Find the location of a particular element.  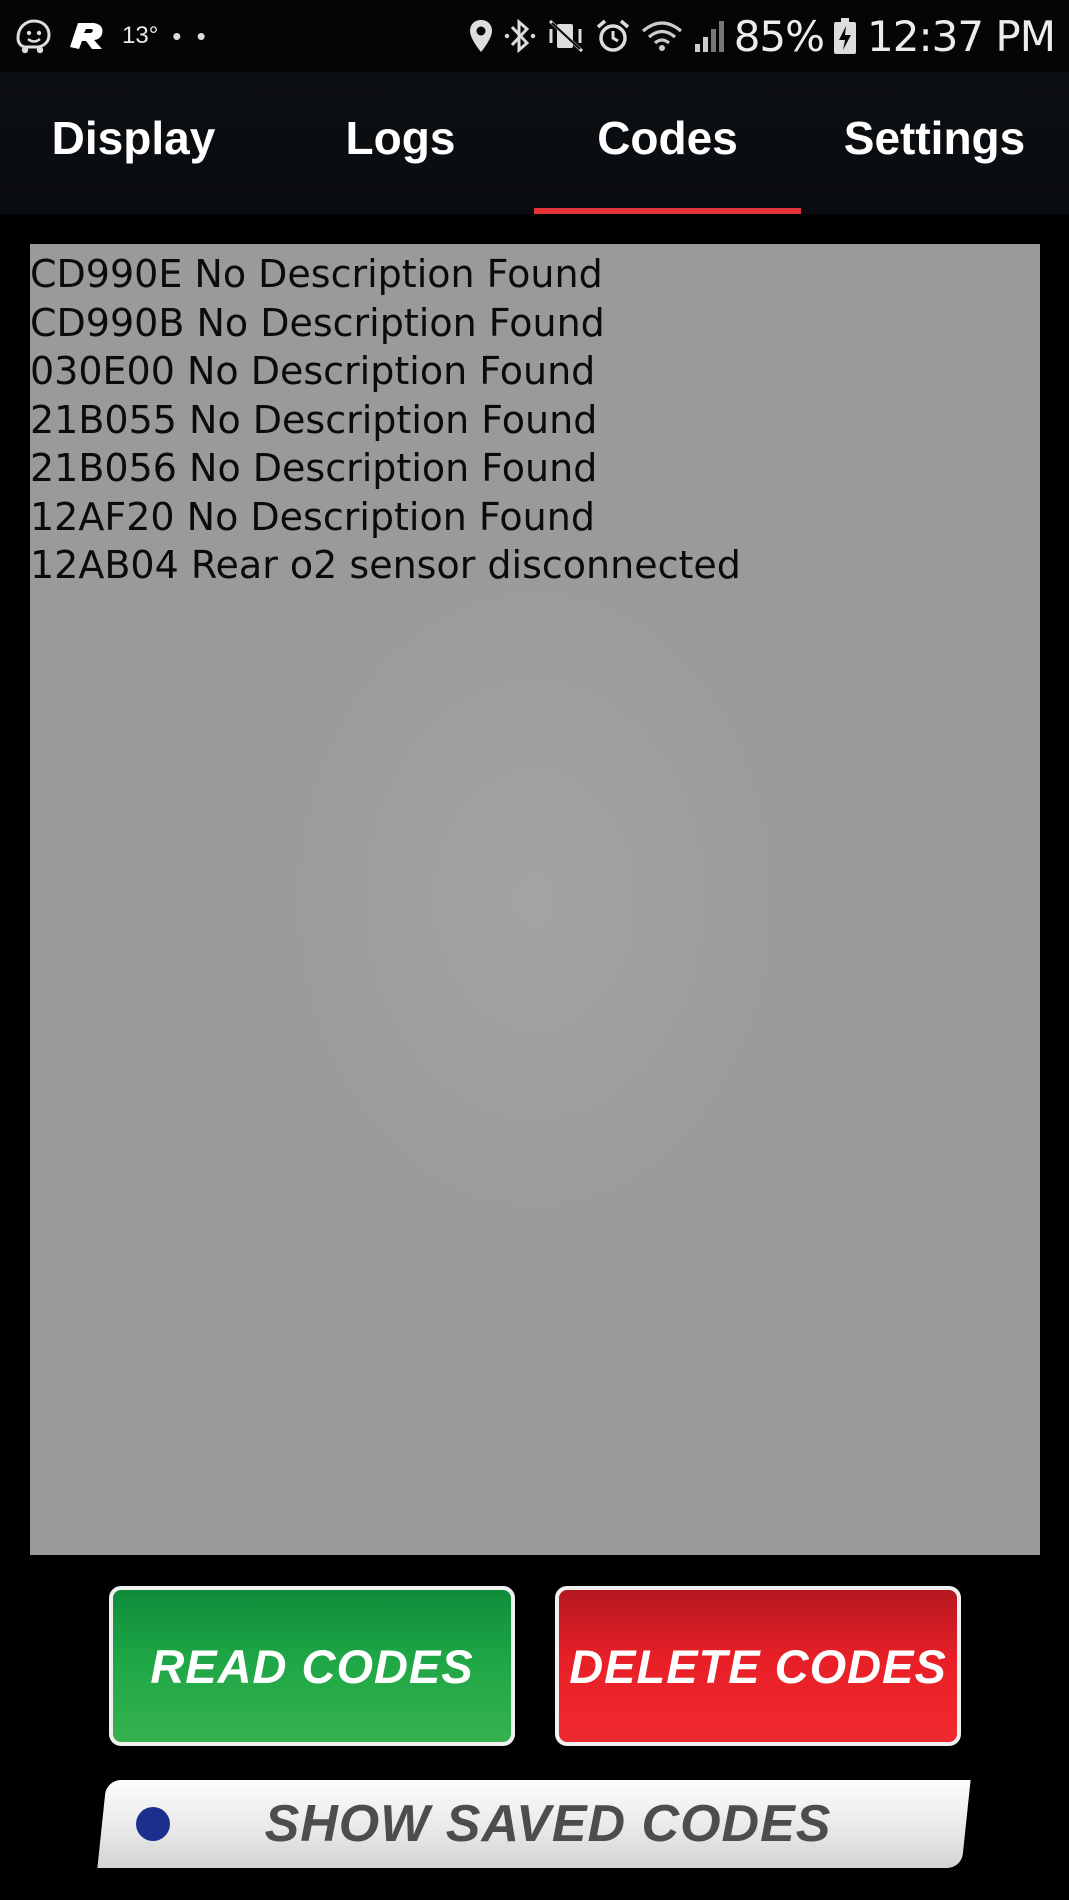

status-bar: 13° • • 85% 12:37 PM is located at coordinates (534, 36).